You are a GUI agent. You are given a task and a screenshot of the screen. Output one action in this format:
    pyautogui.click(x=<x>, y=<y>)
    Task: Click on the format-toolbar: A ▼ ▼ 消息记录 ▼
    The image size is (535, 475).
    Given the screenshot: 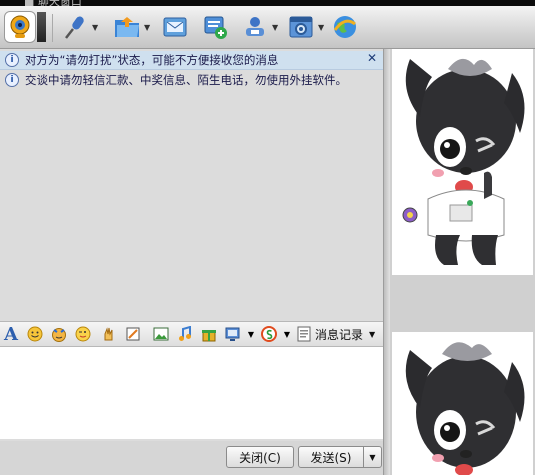 What is the action you would take?
    pyautogui.click(x=191, y=334)
    